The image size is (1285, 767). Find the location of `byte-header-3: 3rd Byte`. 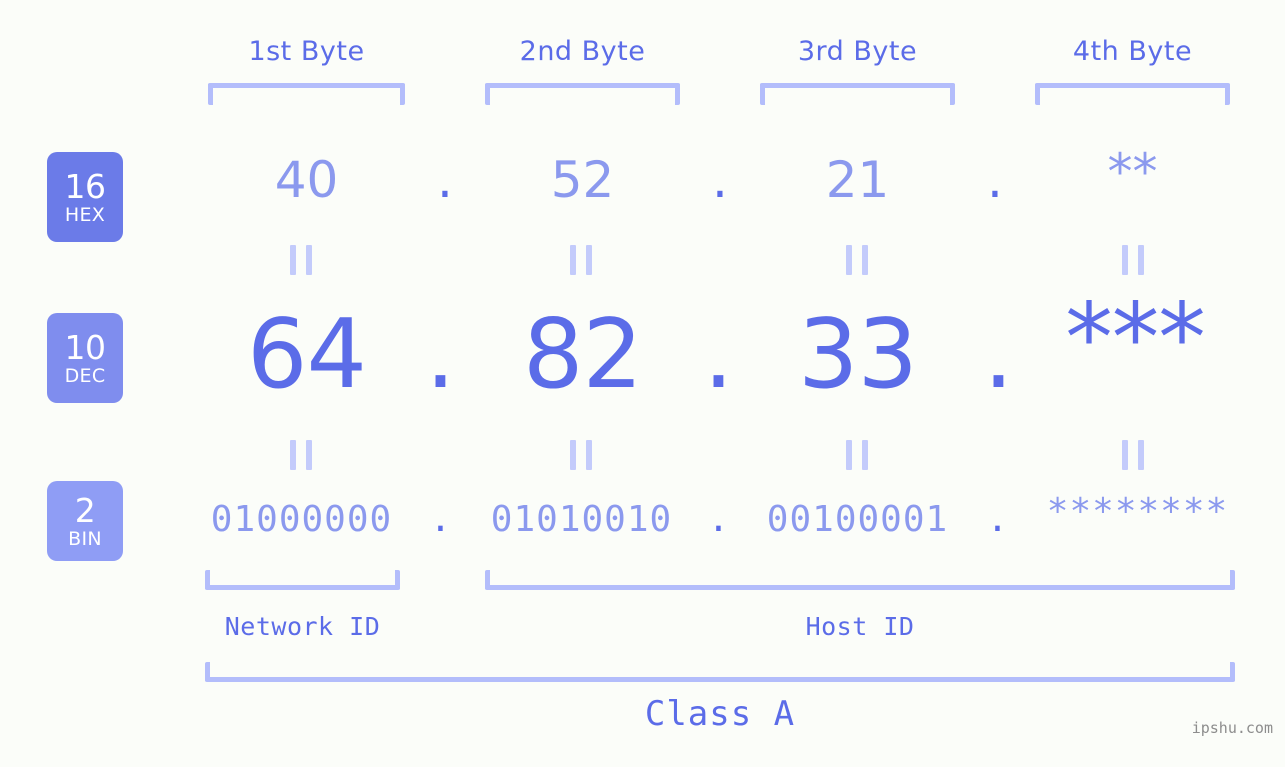

byte-header-3: 3rd Byte is located at coordinates (857, 51).